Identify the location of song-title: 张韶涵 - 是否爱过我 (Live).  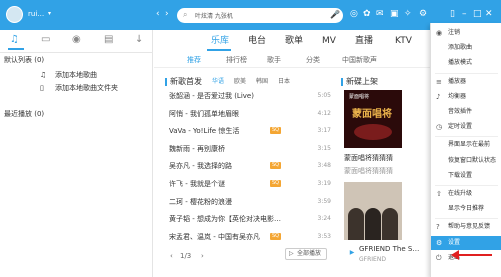
(211, 96).